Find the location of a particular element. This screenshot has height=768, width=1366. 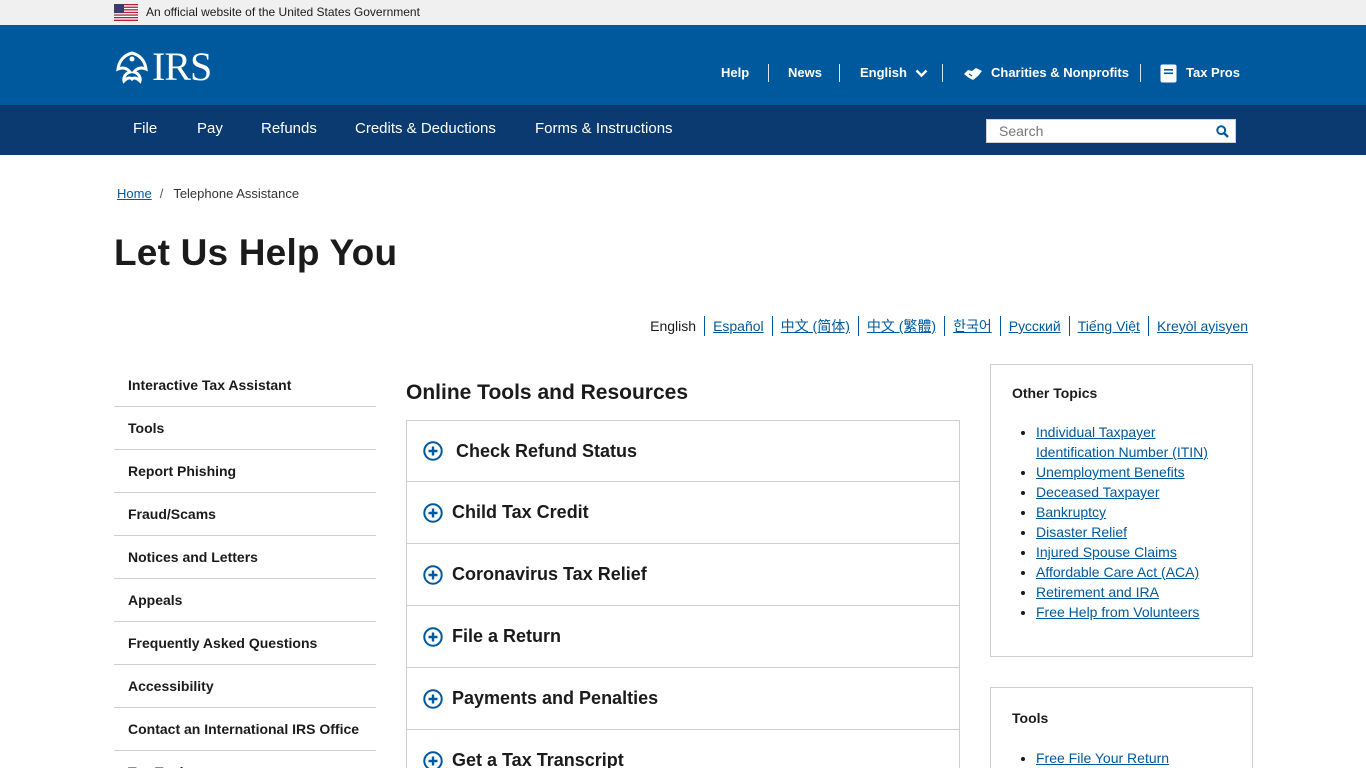

charities-label: Charities & Nonprofits is located at coordinates (1060, 72).